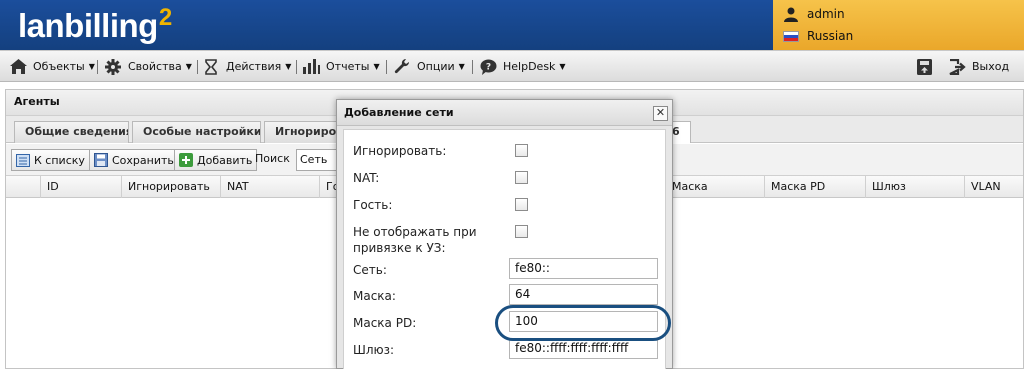  Describe the element at coordinates (211, 67) in the screenshot. I see `hourglass-icon` at that location.